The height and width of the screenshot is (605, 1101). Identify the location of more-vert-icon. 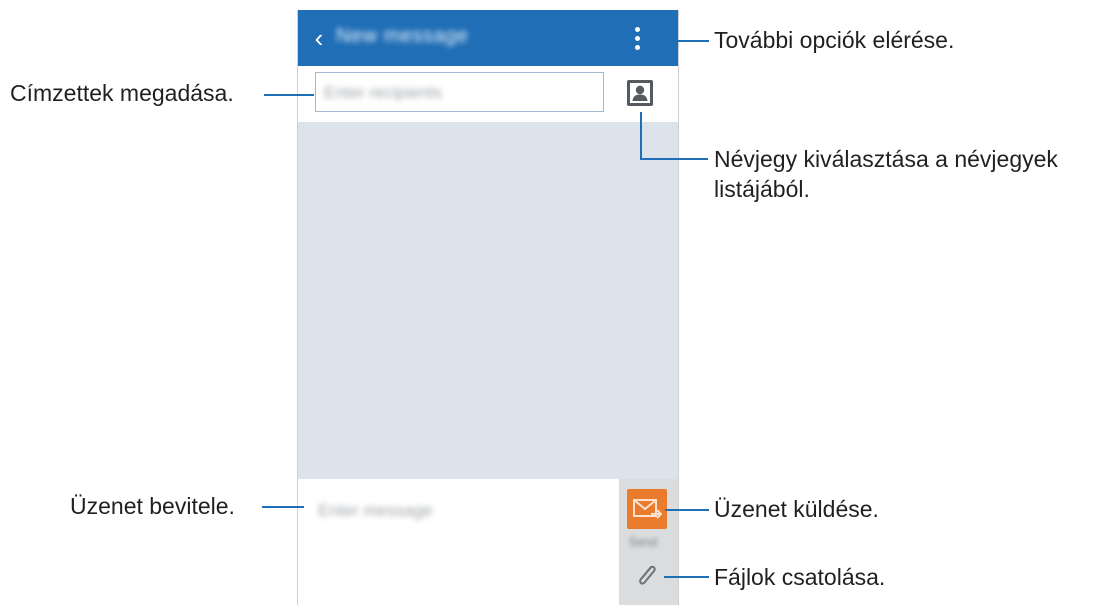
(637, 38).